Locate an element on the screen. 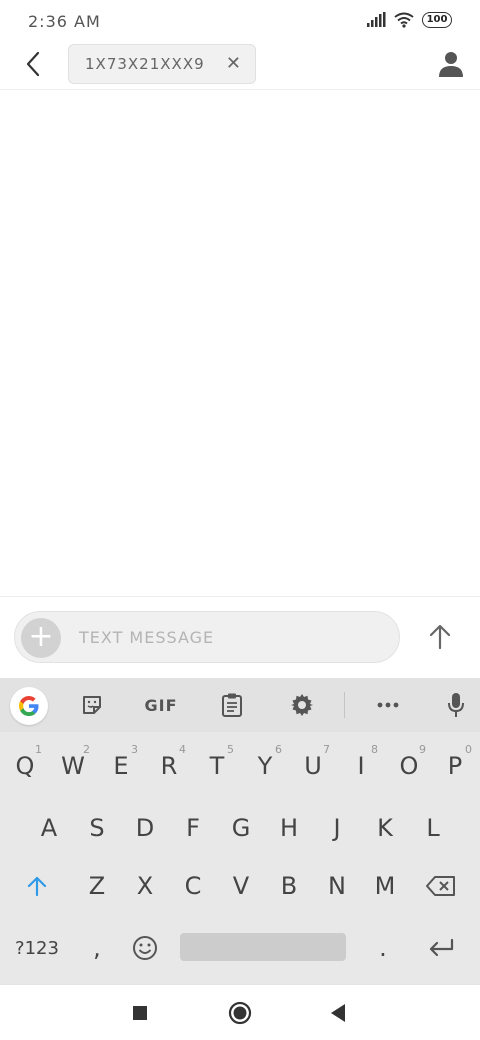 Image resolution: width=480 pixels, height=1040 pixels. key-label: Y is located at coordinates (265, 766).